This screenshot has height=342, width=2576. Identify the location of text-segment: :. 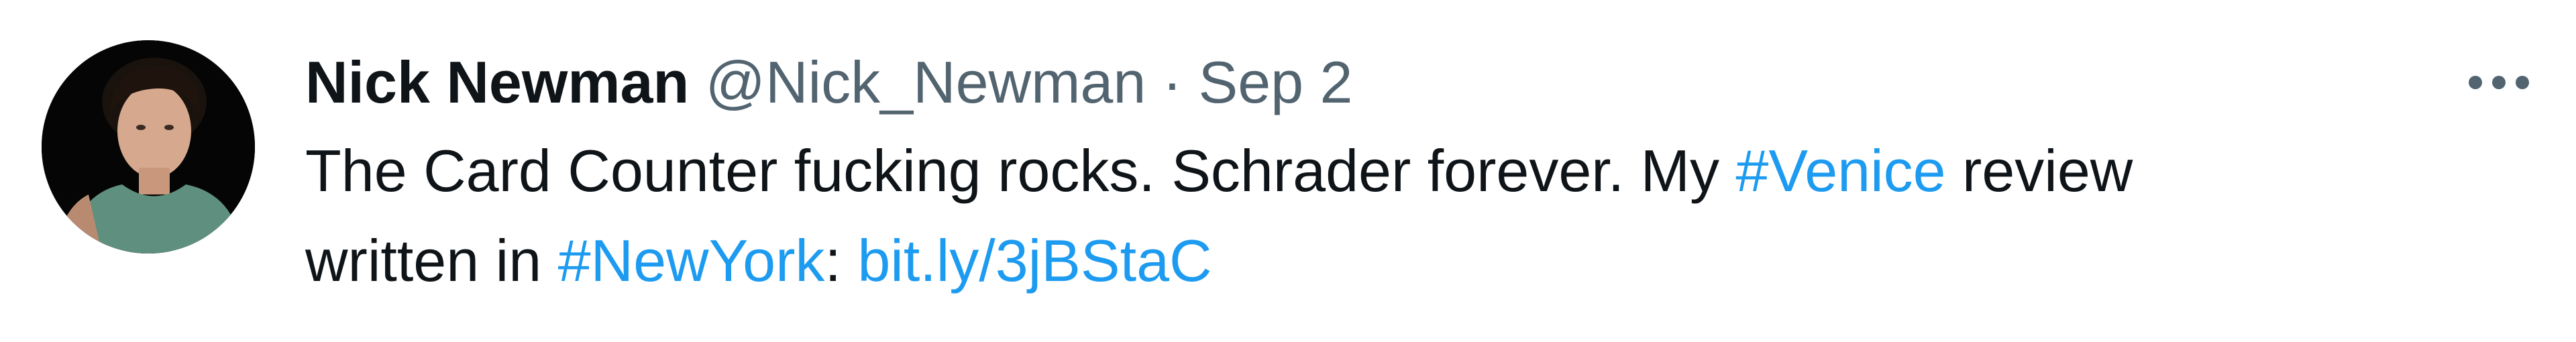
(841, 260).